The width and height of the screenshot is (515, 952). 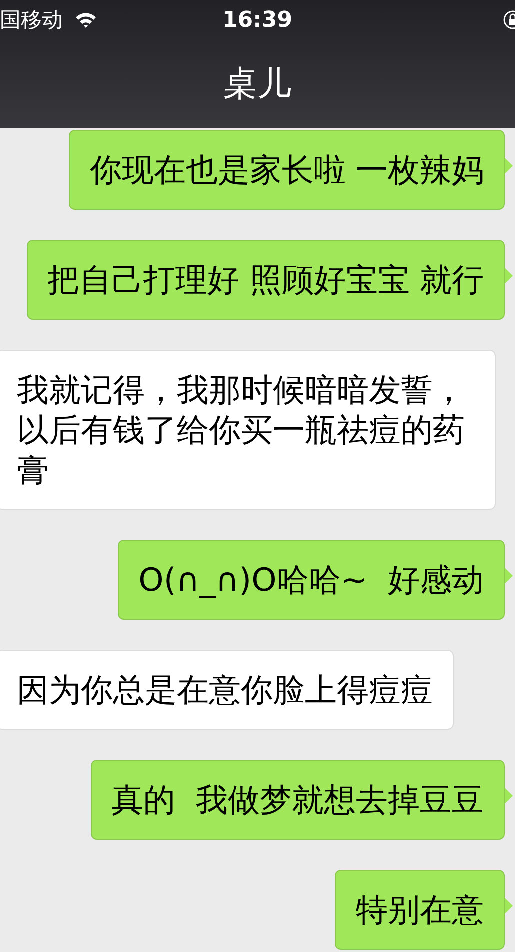 I want to click on message-bubble: 特别在意, so click(x=420, y=910).